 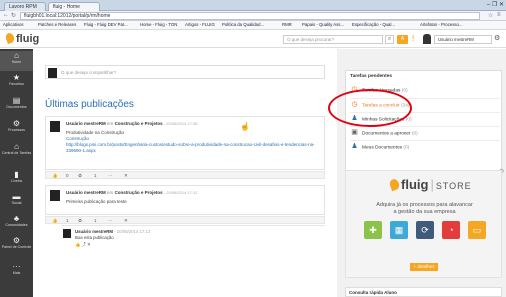 I want to click on puzzle-icon: ✚, so click(x=373, y=230).